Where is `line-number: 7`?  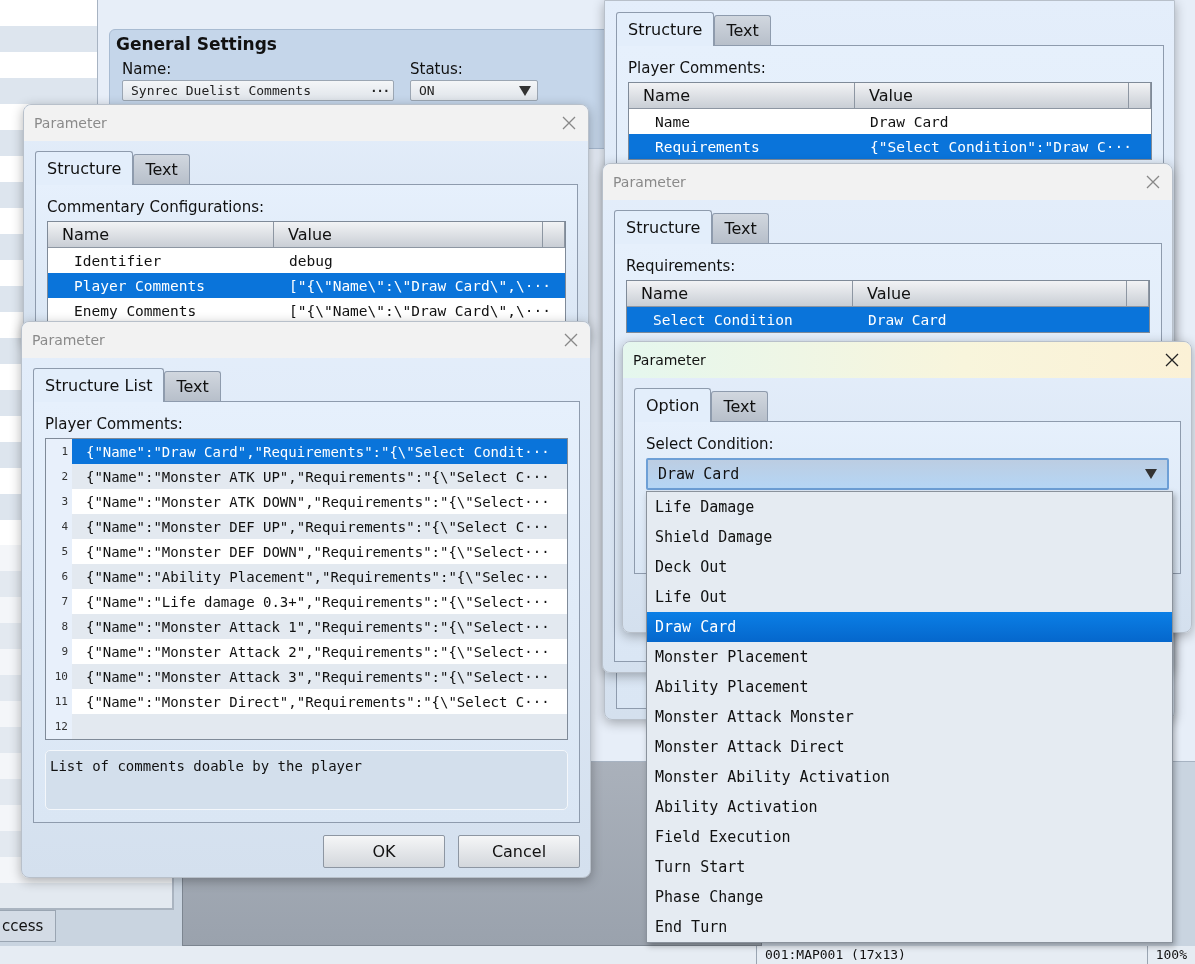
line-number: 7 is located at coordinates (59, 601).